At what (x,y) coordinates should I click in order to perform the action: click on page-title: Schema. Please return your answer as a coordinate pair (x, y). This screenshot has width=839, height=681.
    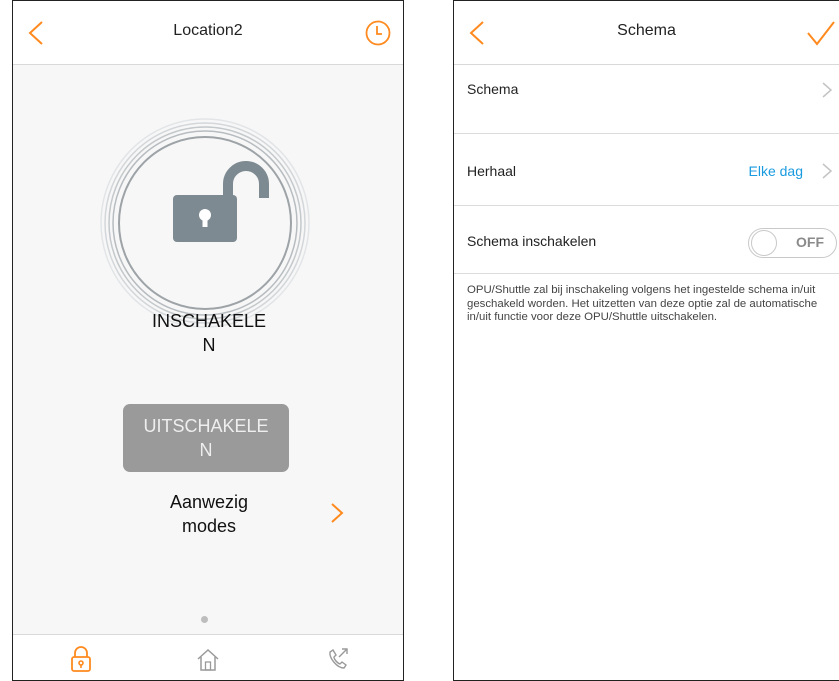
    Looking at the image, I should click on (646, 30).